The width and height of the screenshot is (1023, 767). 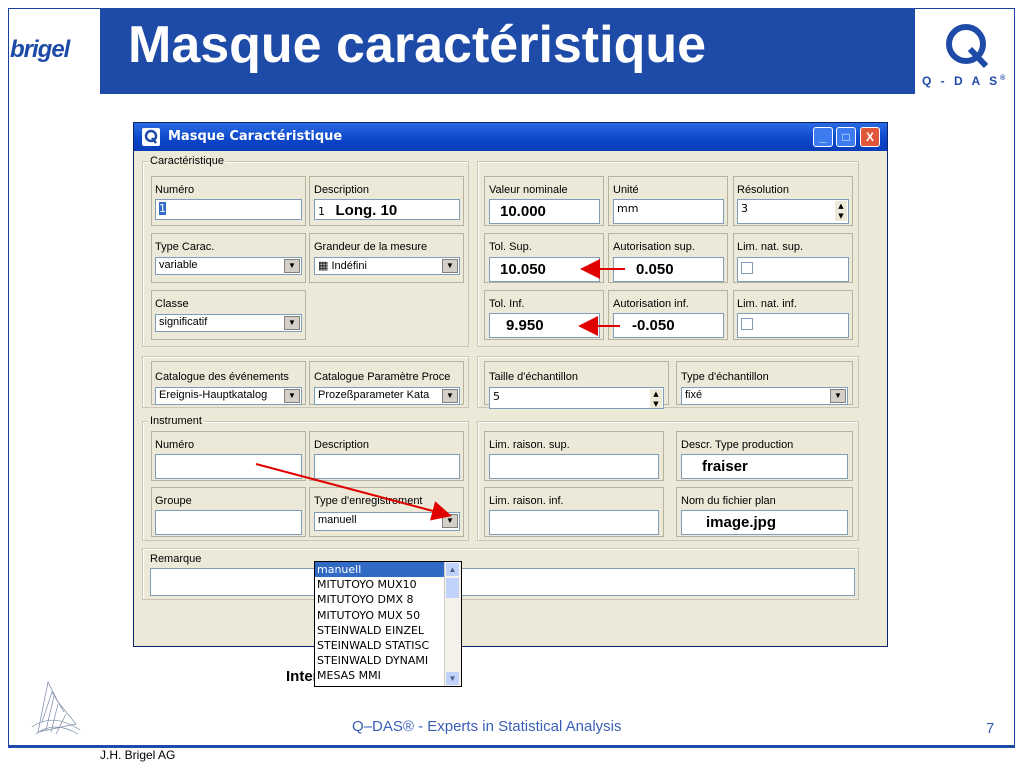 I want to click on annotation-arrows, so click(x=440, y=390).